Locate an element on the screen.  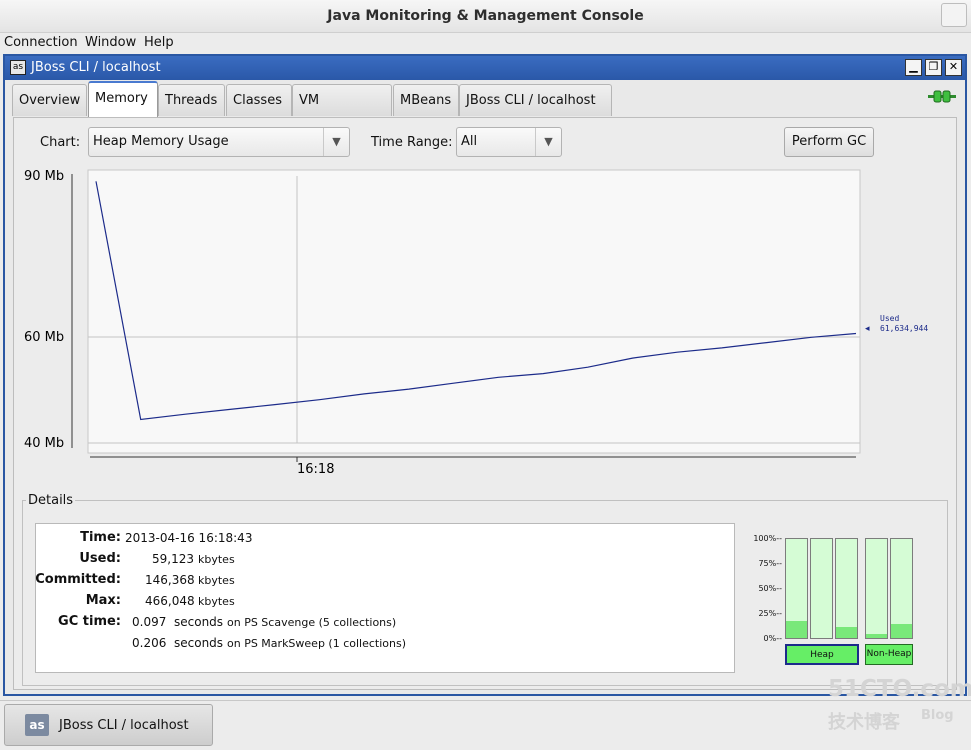
tab-mbeans: MBeans is located at coordinates (426, 100).